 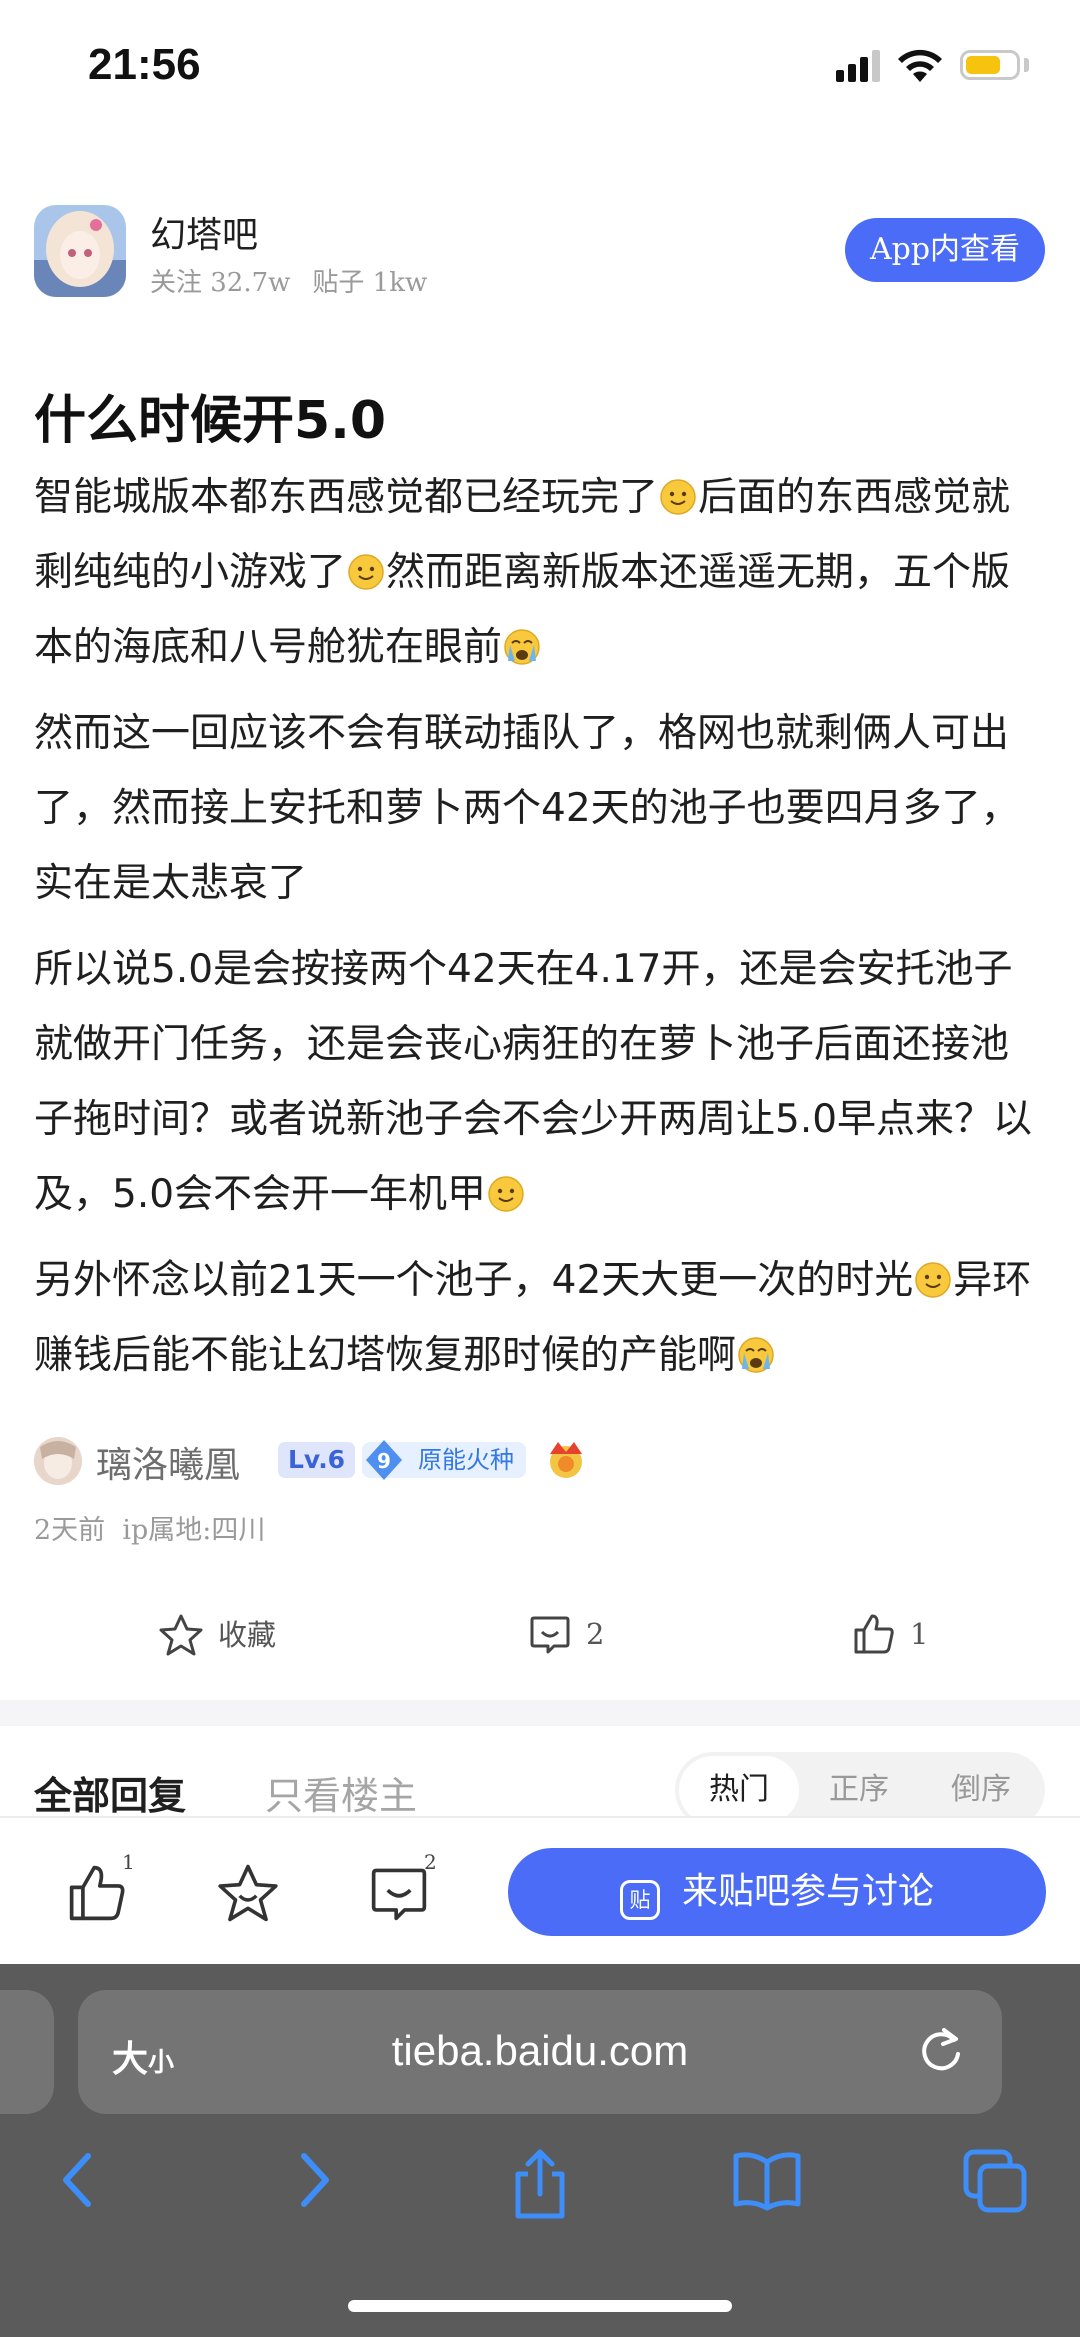 I want to click on favorite-button: 收藏, so click(x=217, y=1634).